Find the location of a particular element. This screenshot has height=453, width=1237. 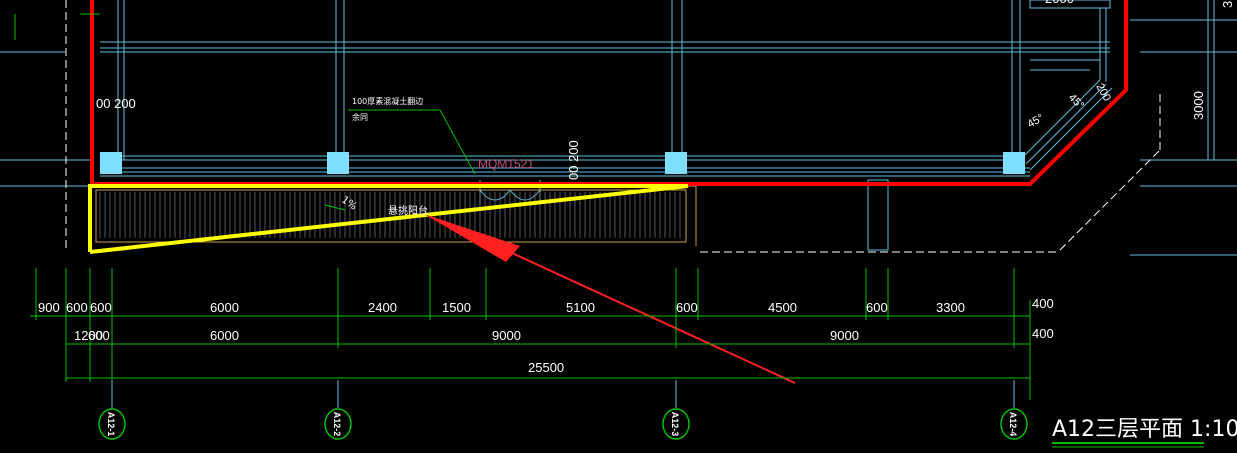

red-arrow is located at coordinates (610, 299).